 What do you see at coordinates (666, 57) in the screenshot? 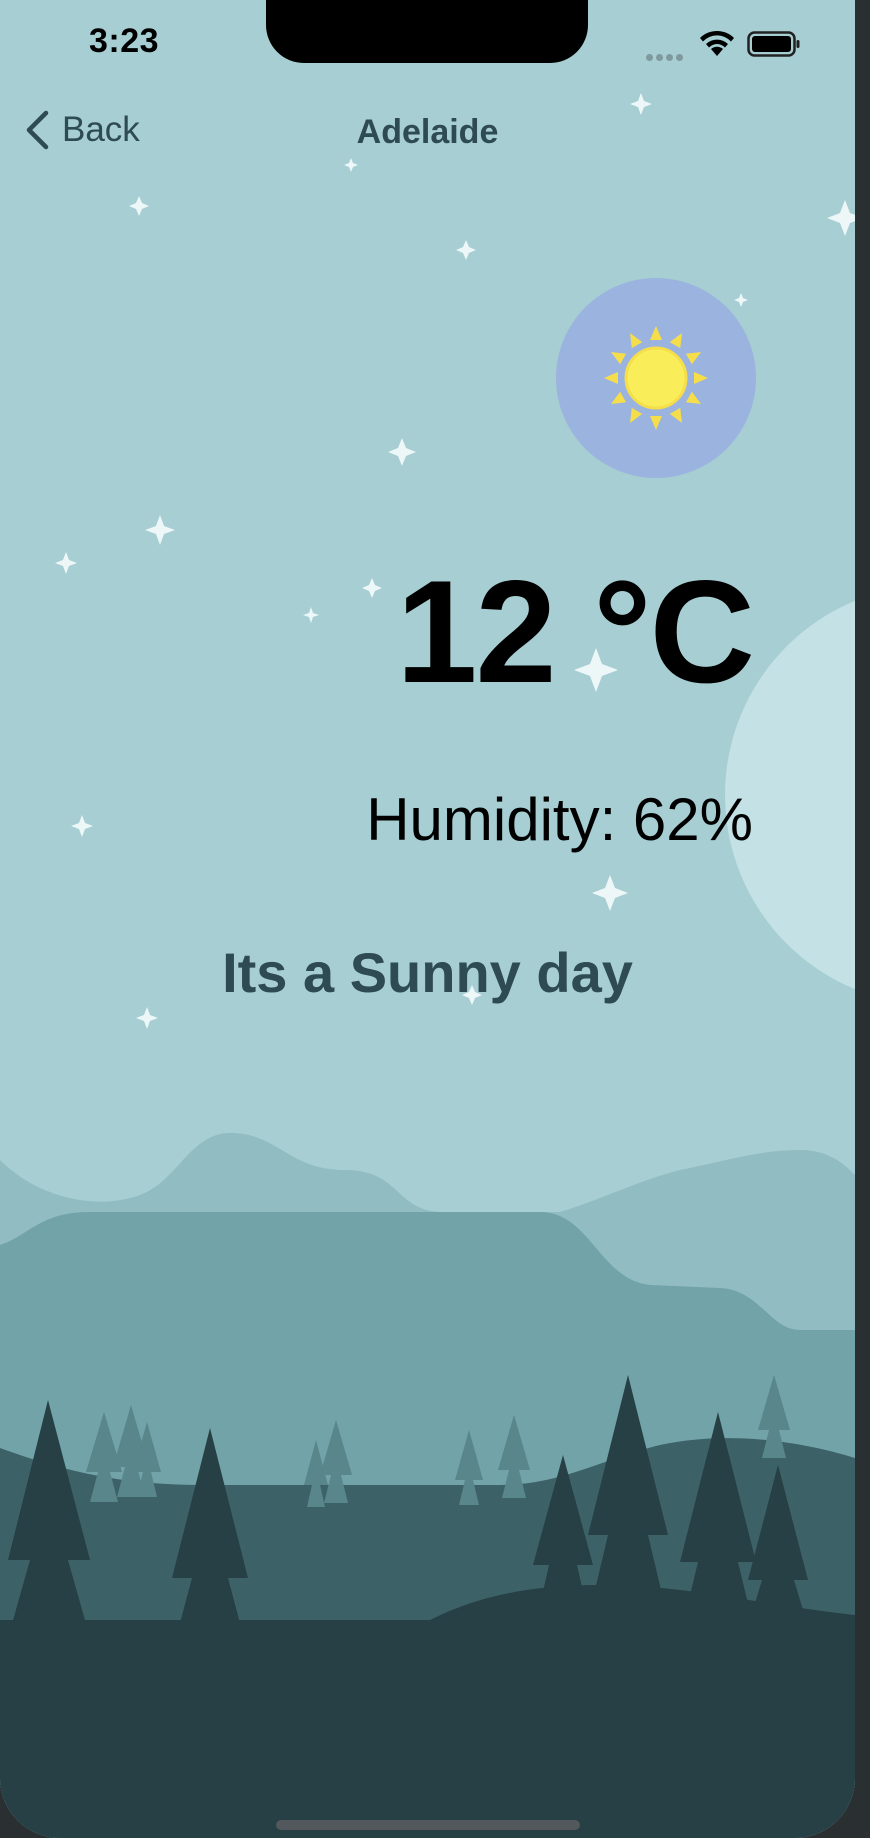
I see `cellular-signal-icon` at bounding box center [666, 57].